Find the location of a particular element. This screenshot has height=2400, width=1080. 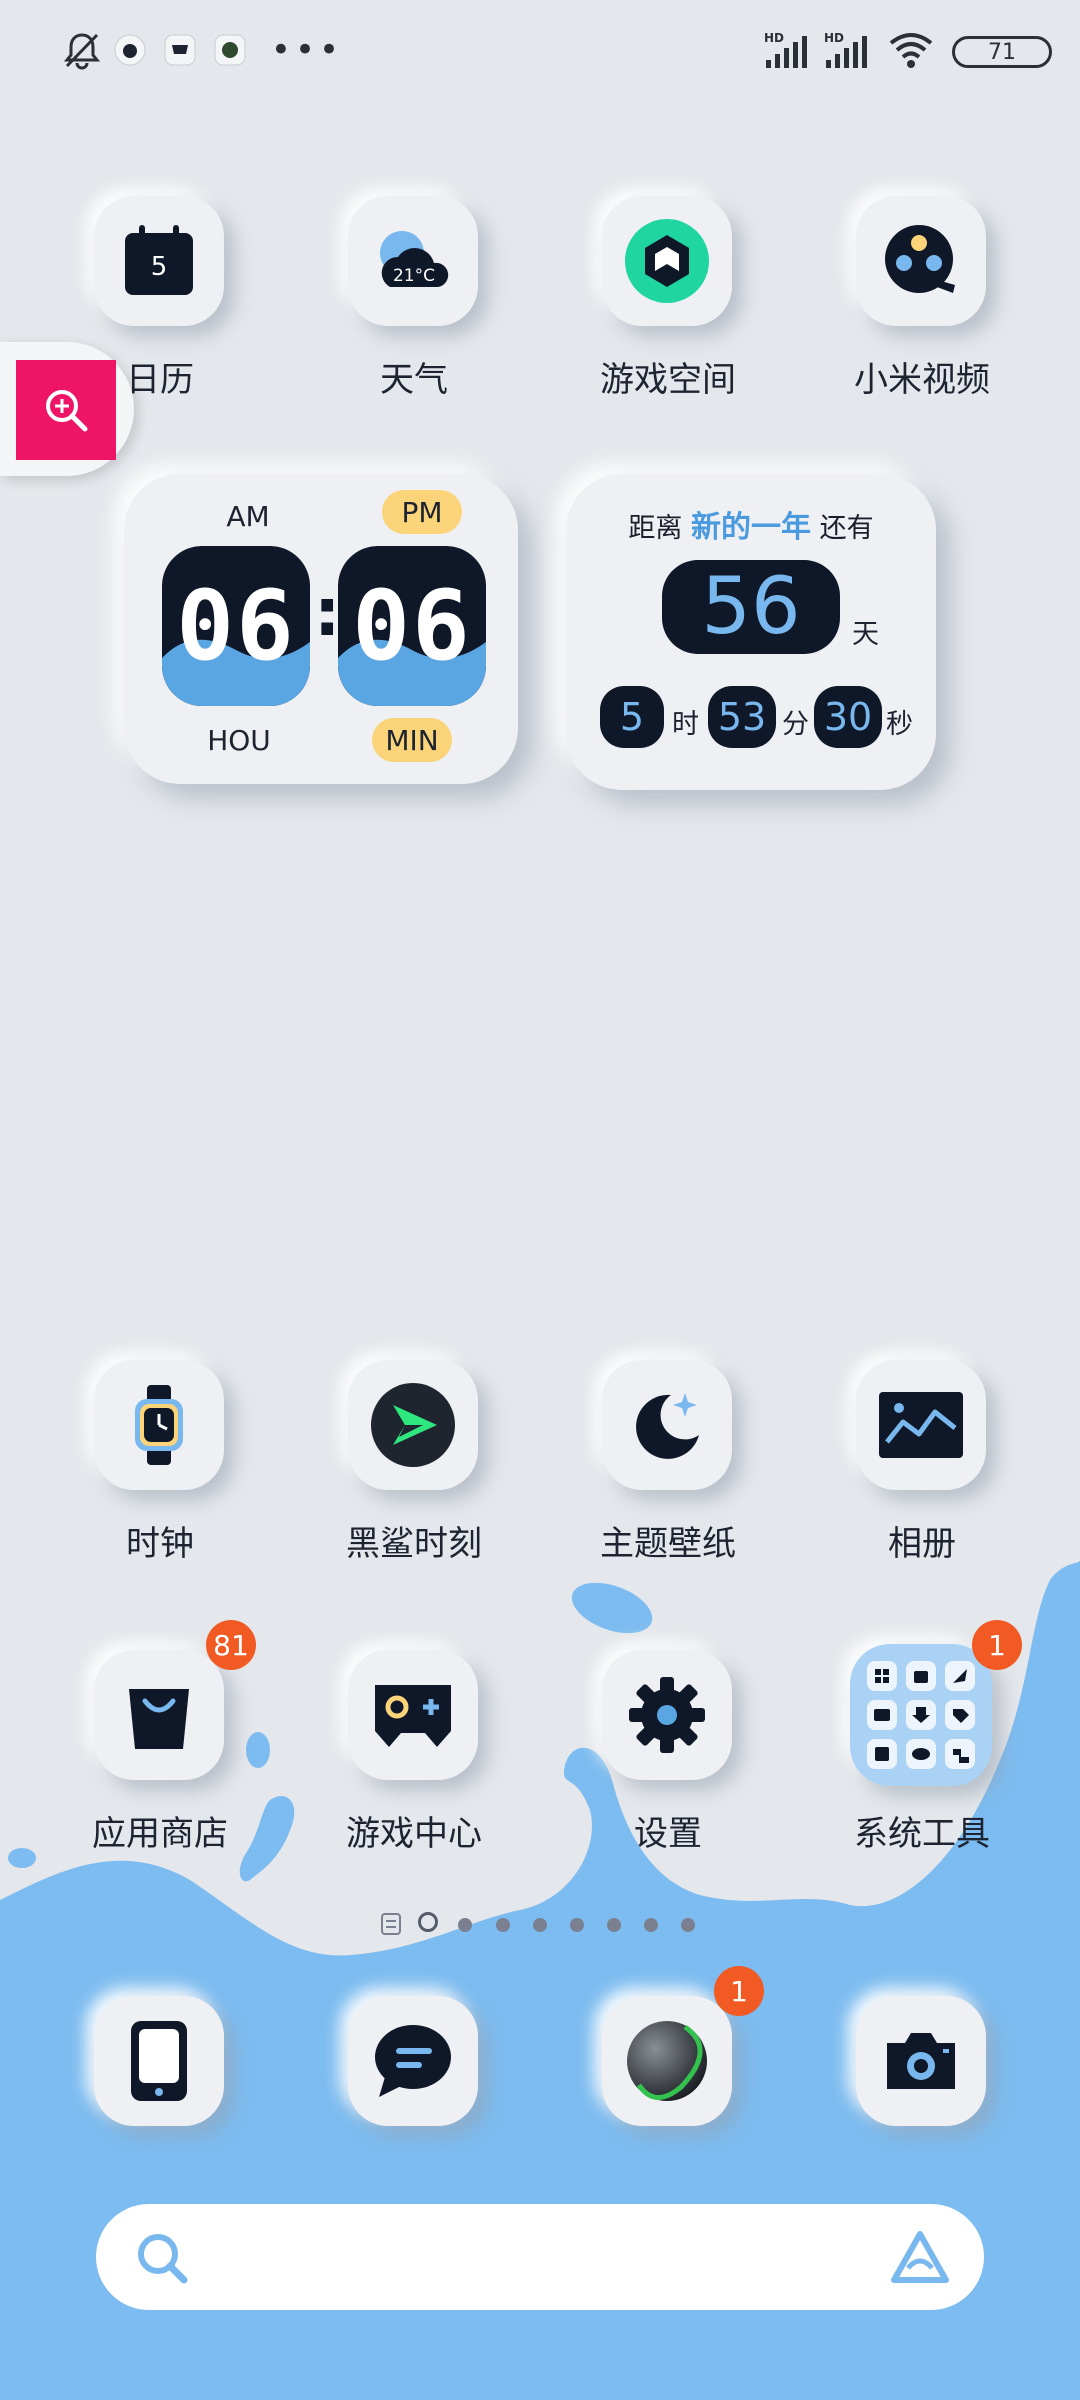

app-game-space: 游戏空间 is located at coordinates (668, 306).